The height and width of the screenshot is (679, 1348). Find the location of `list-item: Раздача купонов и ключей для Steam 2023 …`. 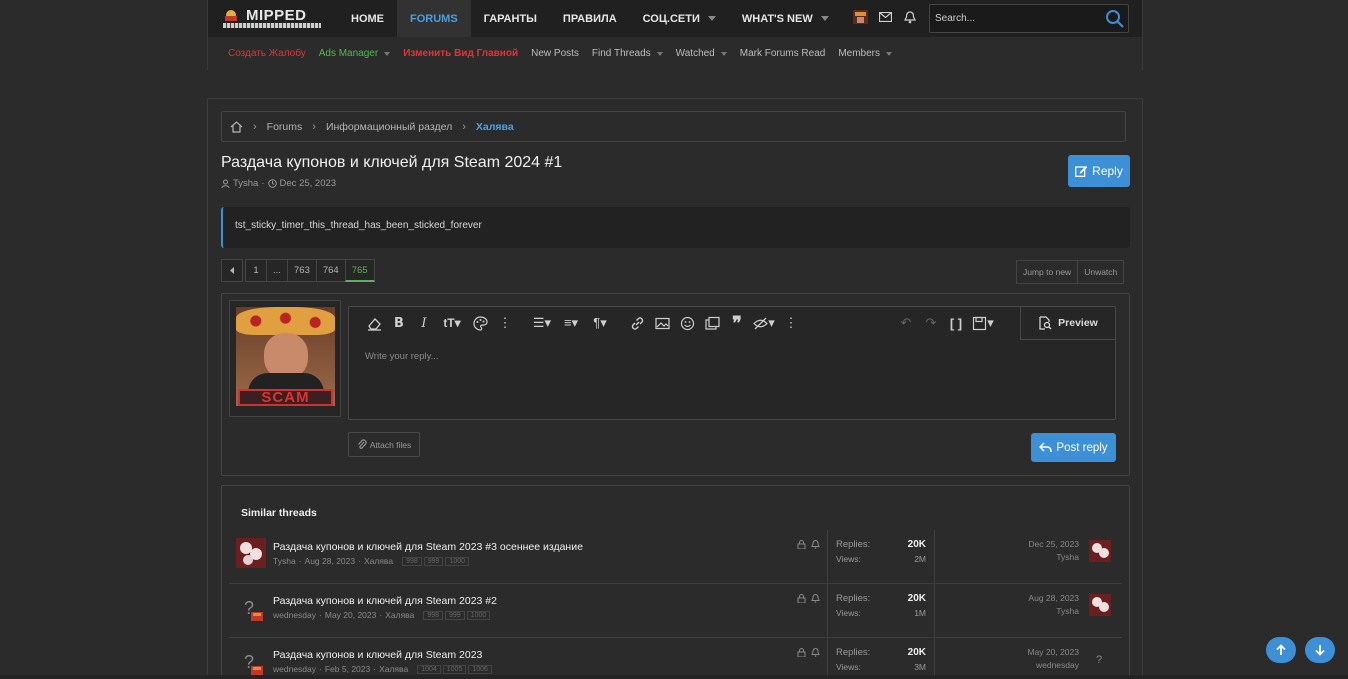

list-item: Раздача купонов и ключей для Steam 2023 … is located at coordinates (675, 557).